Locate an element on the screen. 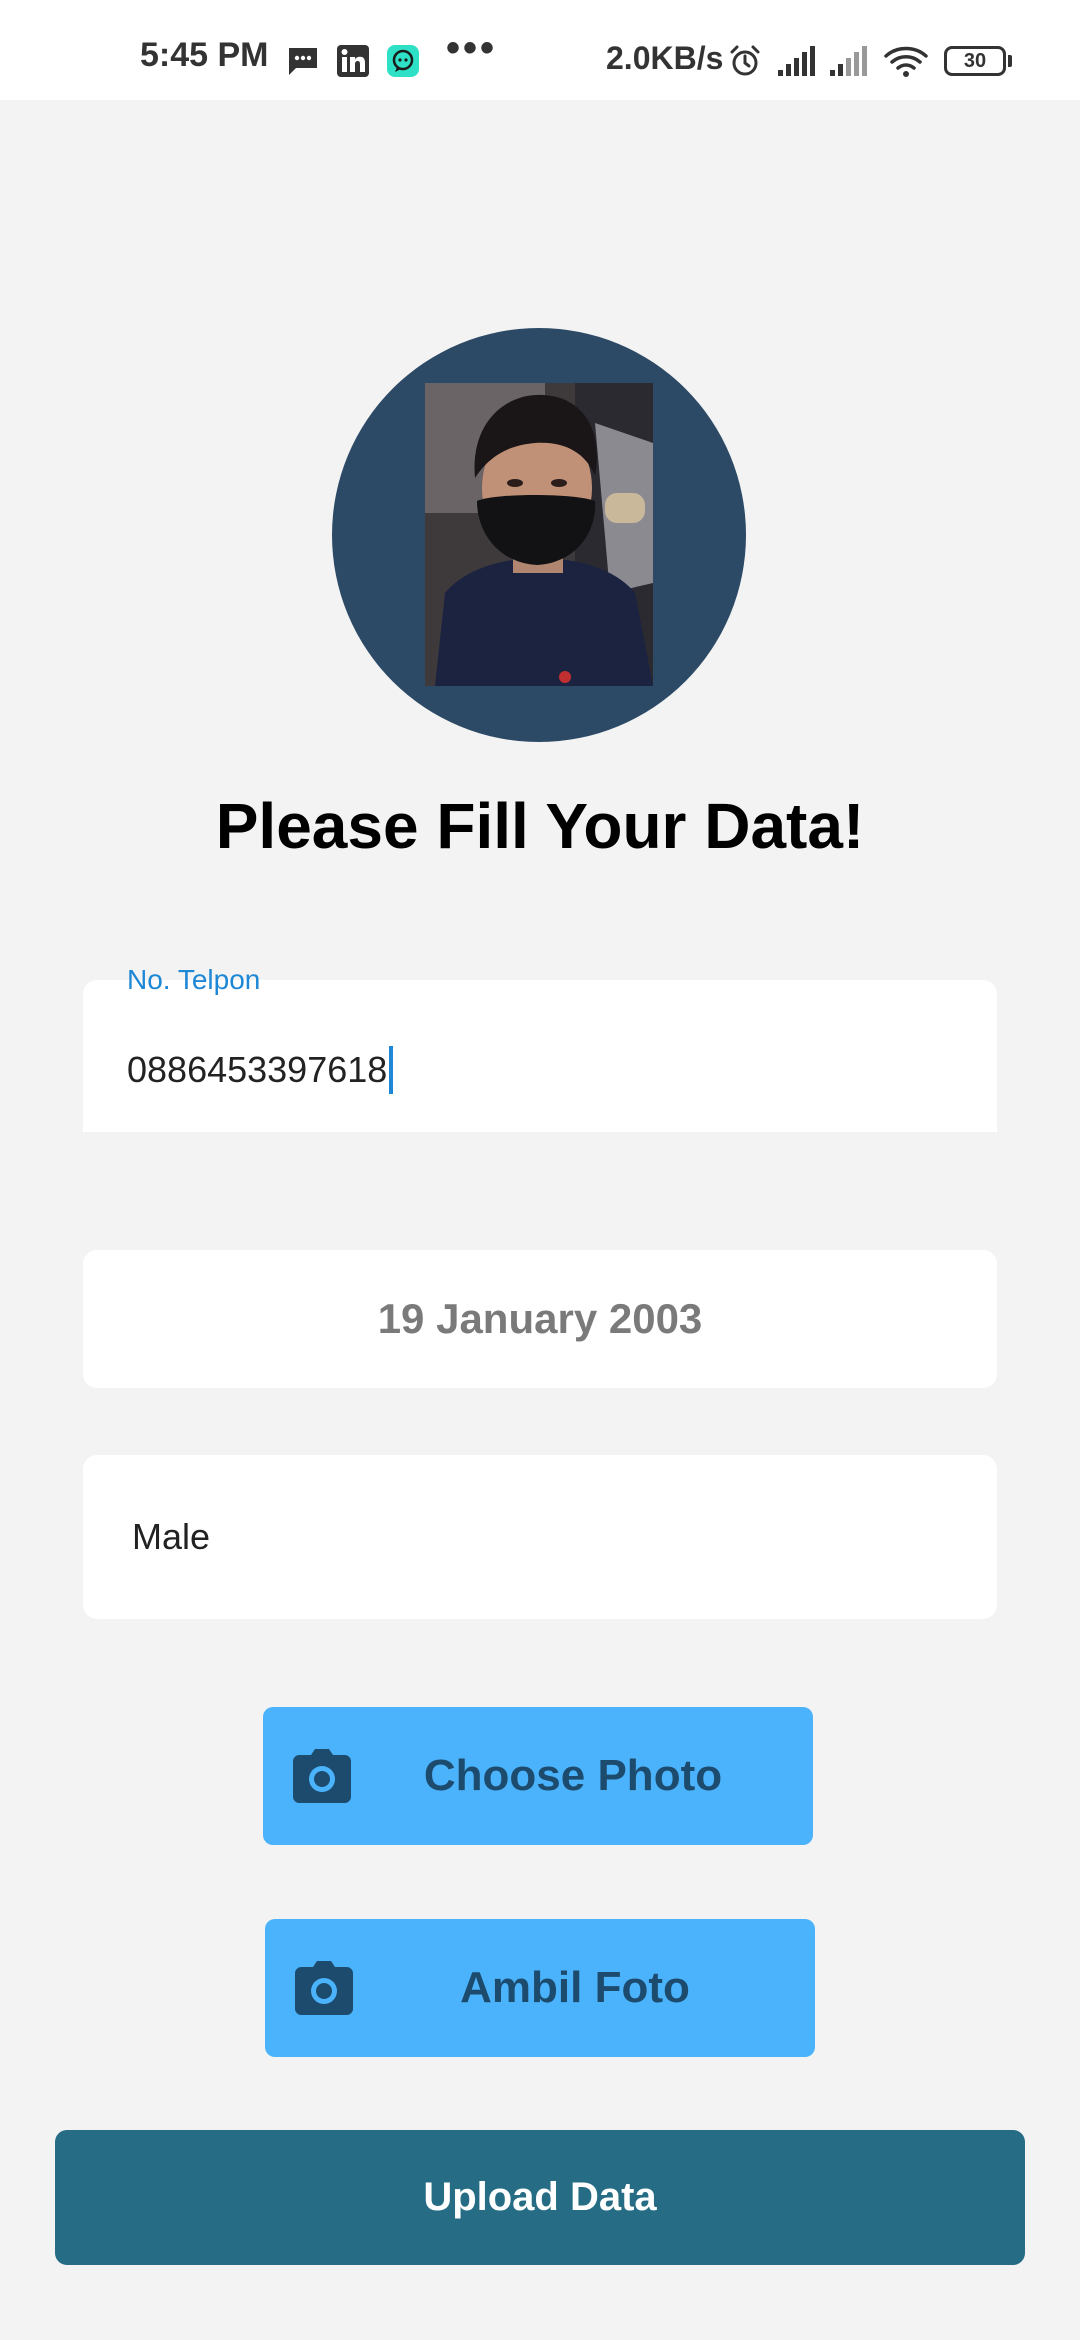  battery-tip is located at coordinates (1010, 61).